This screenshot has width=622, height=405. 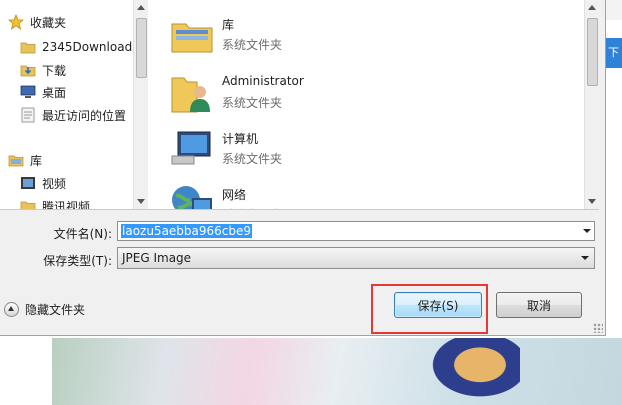 What do you see at coordinates (234, 195) in the screenshot?
I see `file-name: 网络` at bounding box center [234, 195].